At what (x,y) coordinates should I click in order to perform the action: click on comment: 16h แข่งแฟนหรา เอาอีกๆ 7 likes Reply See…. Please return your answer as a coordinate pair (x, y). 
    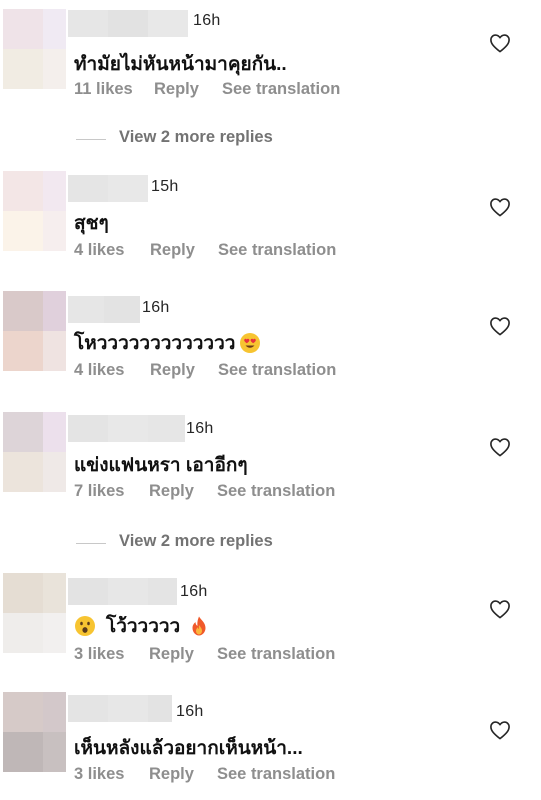
    Looking at the image, I should click on (270, 462).